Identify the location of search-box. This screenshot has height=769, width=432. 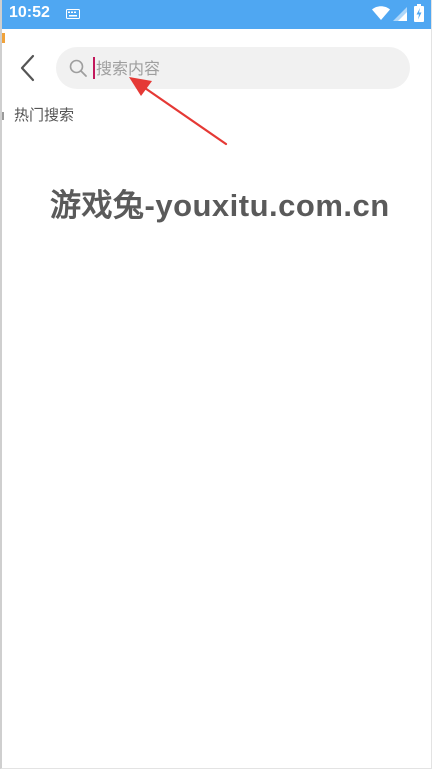
(233, 68).